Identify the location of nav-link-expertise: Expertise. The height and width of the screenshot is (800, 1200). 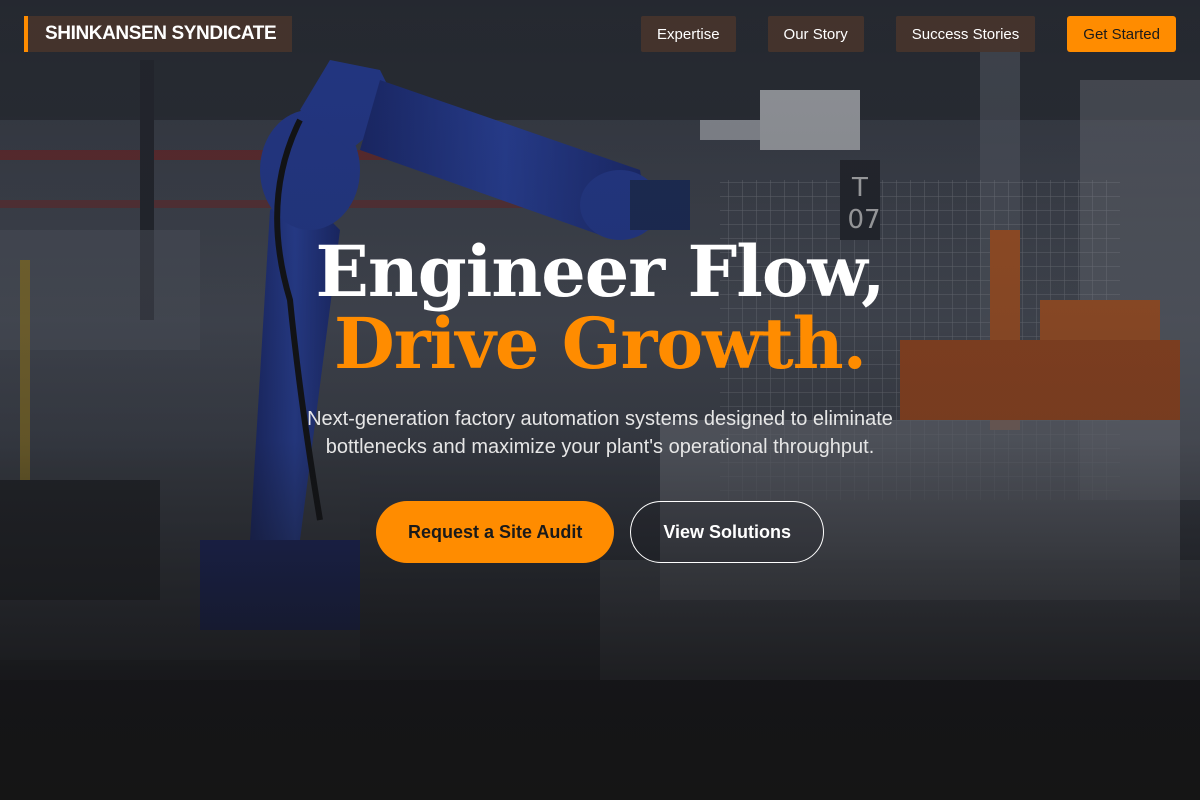
(688, 34).